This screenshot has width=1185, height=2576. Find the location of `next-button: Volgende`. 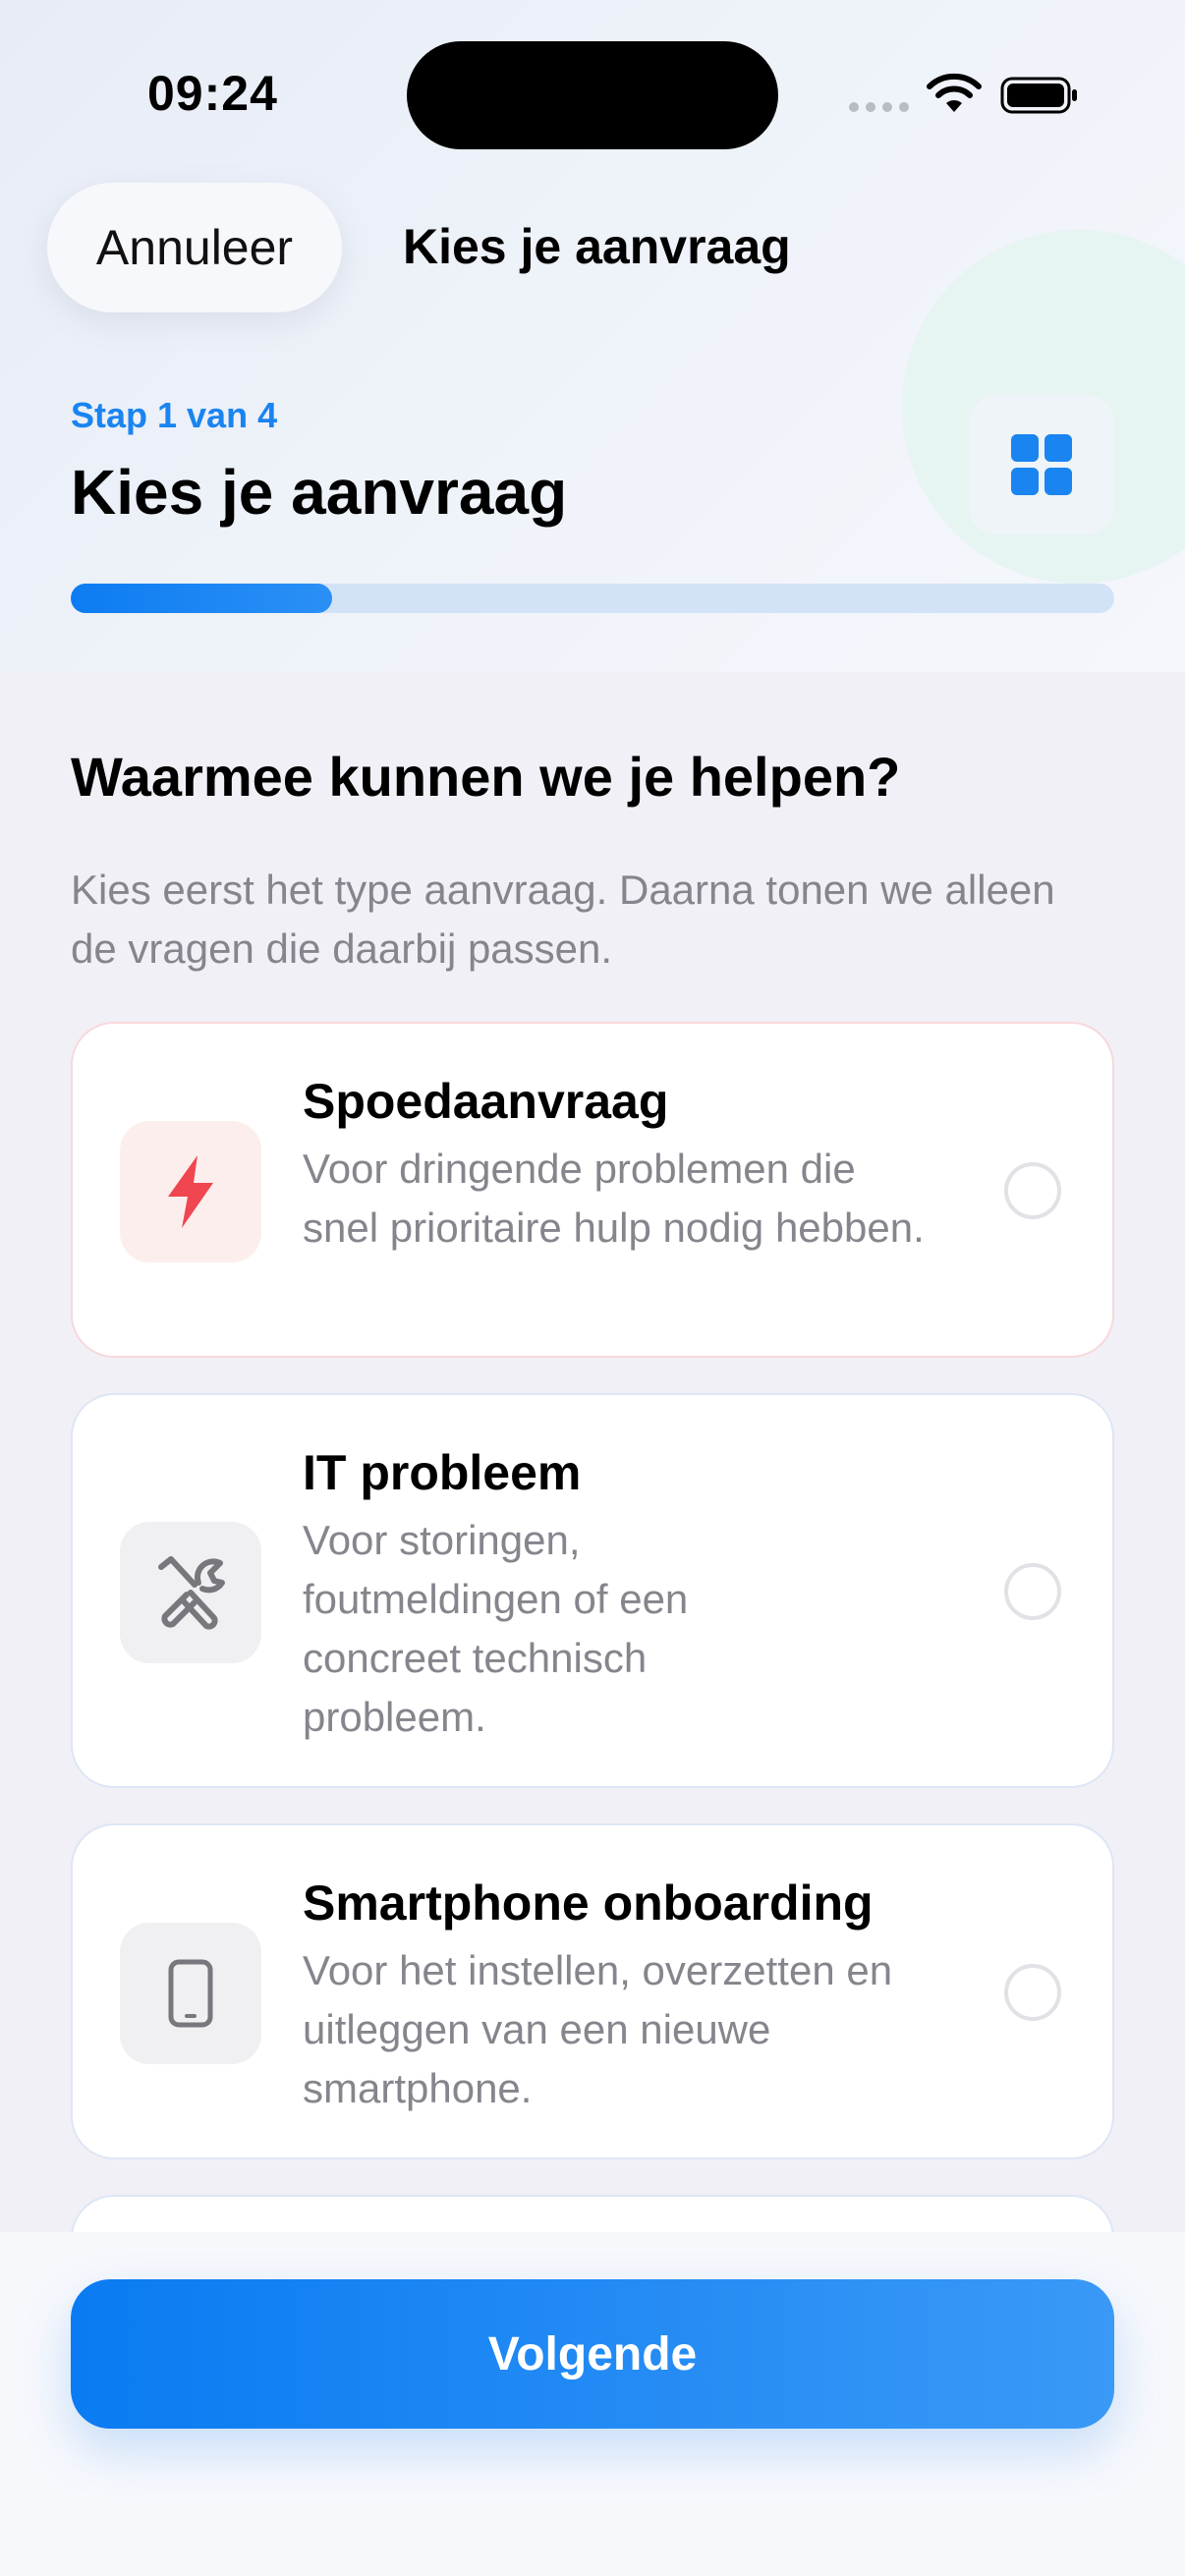

next-button: Volgende is located at coordinates (592, 2354).